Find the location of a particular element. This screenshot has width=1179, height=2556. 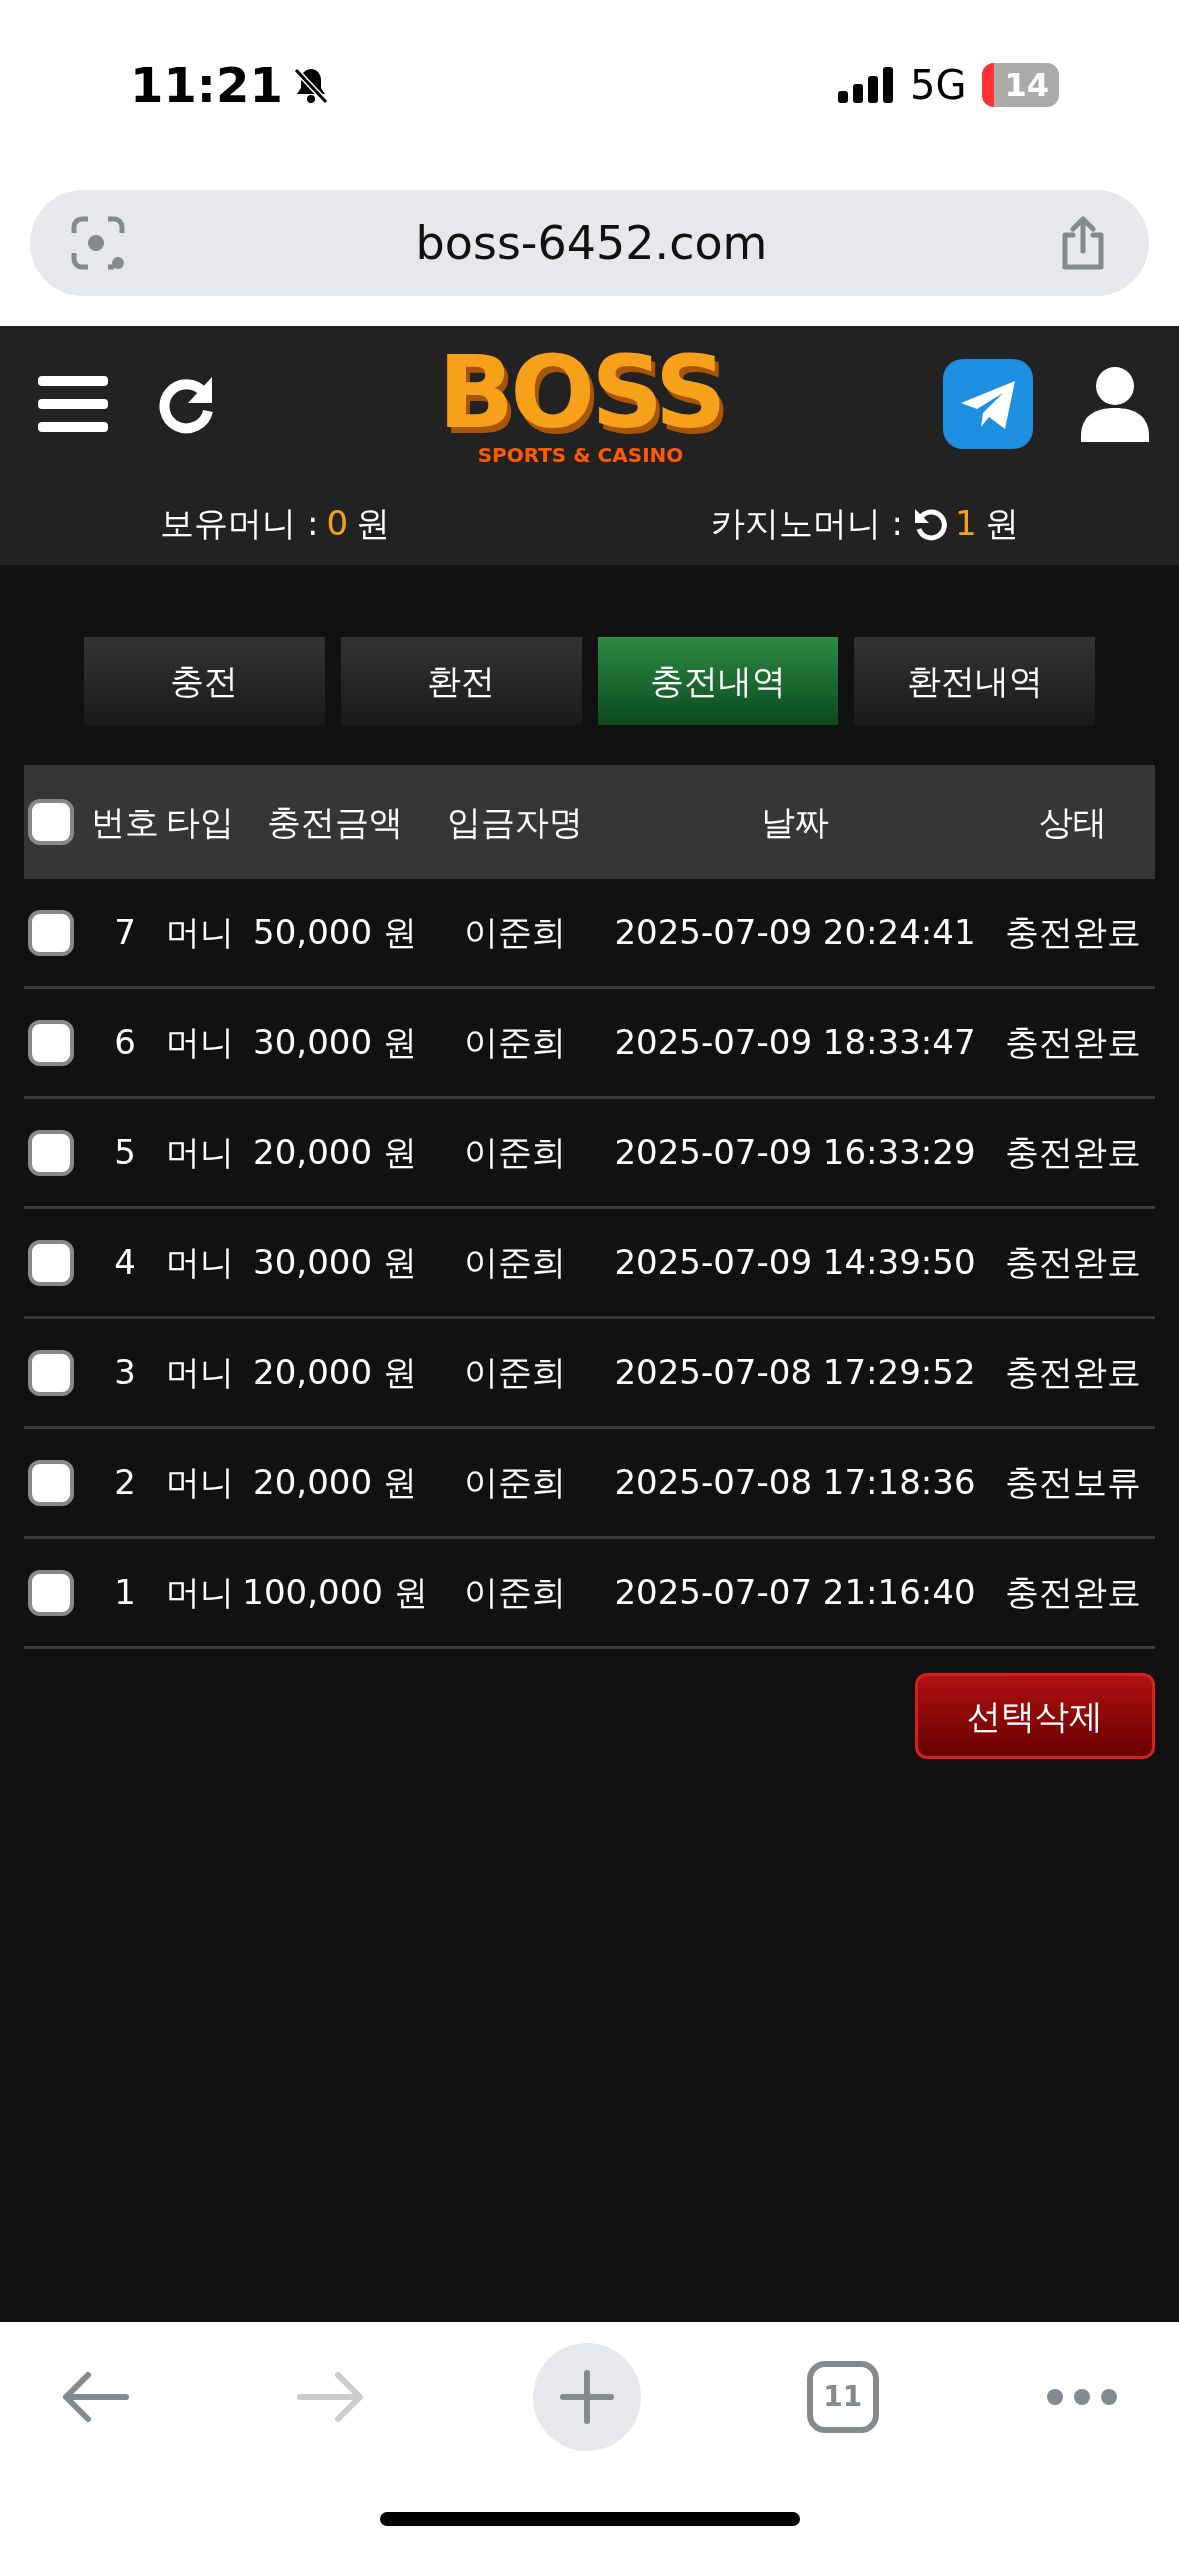

lens-icon is located at coordinates (98, 243).